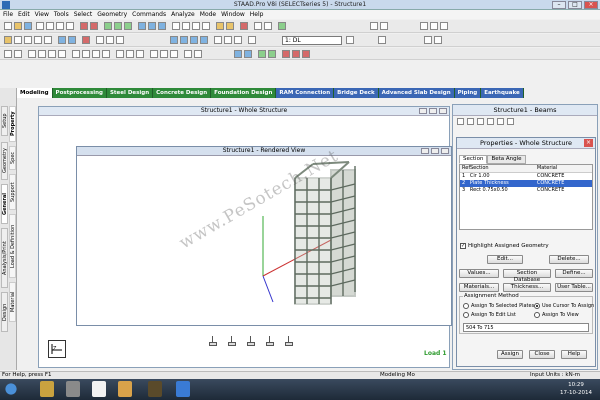 The width and height of the screenshot is (600, 400). Describe the element at coordinates (50, 26) in the screenshot. I see `cut-icon` at that location.